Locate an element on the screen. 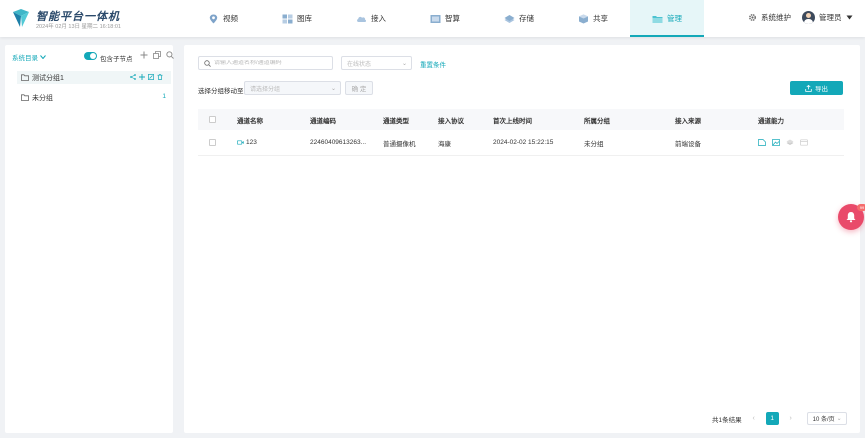  export-button: 导出 is located at coordinates (816, 88).